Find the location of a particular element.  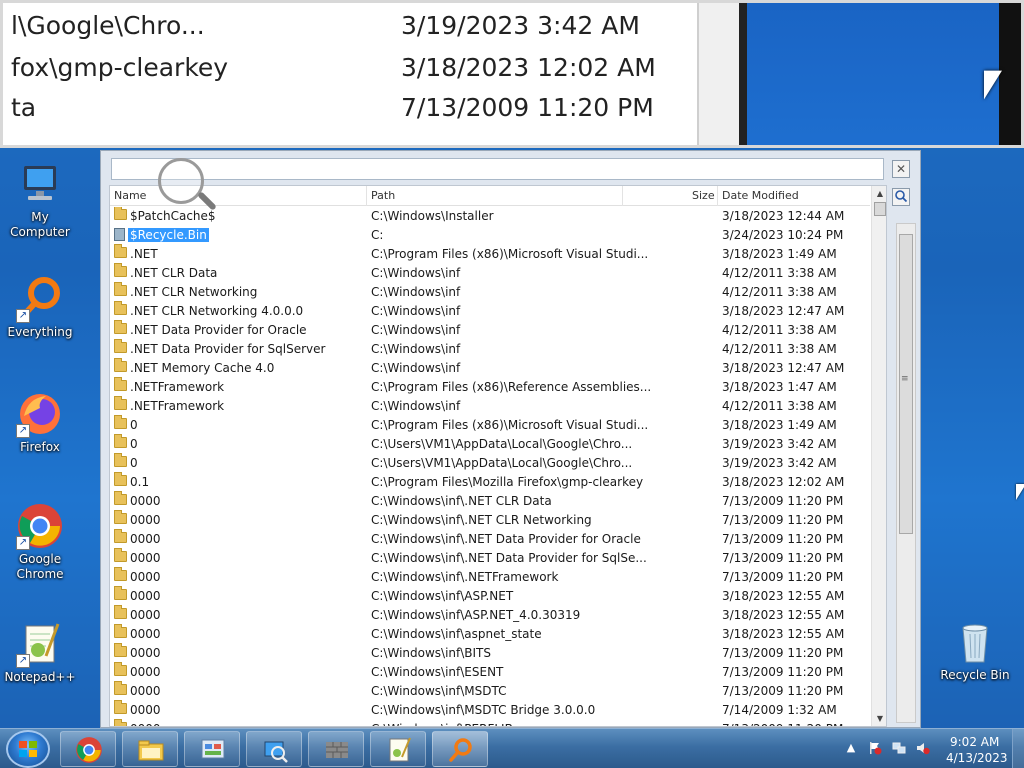

taskbar-search-button is located at coordinates (274, 749).